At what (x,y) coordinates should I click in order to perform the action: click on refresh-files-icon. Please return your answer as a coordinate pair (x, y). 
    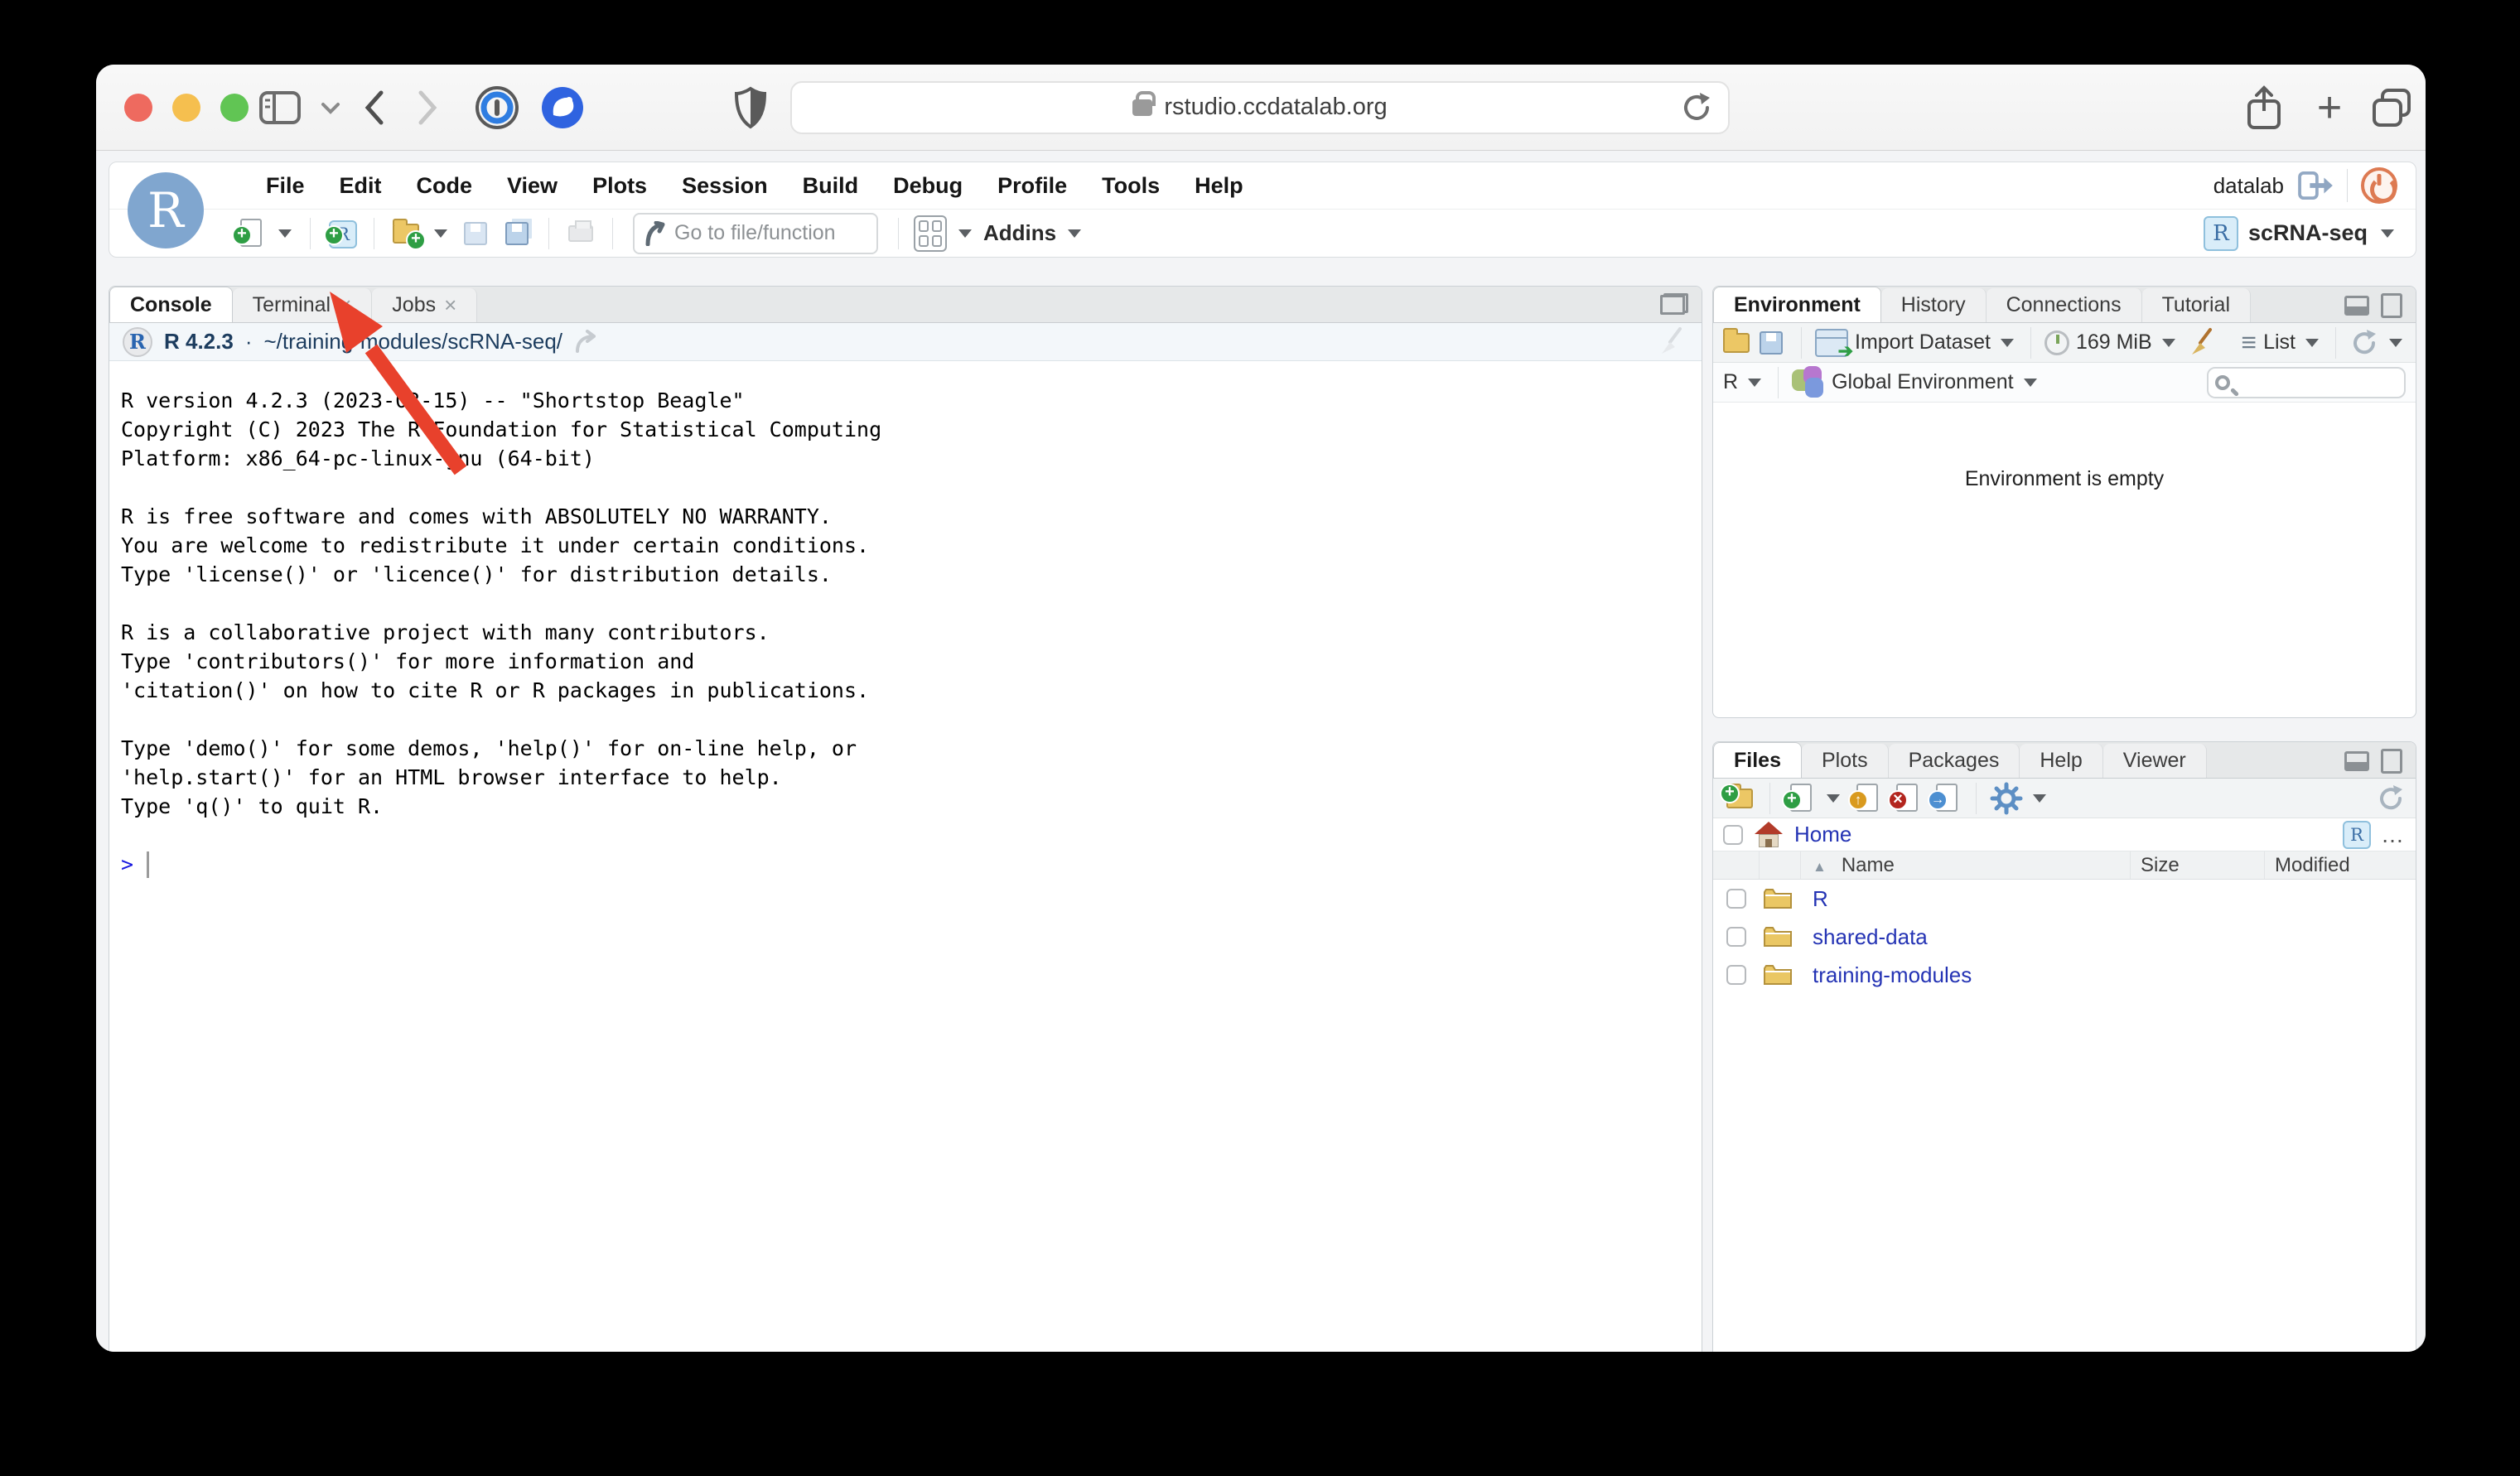
    Looking at the image, I should click on (2391, 798).